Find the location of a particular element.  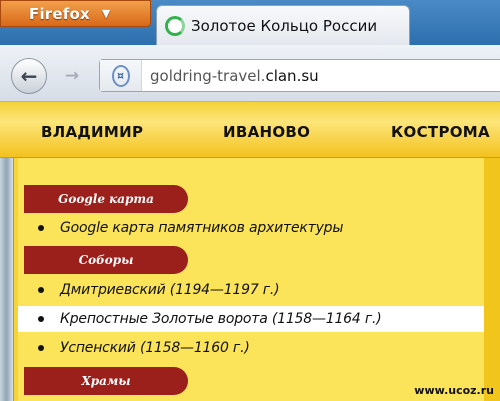

list-item: Успенский (1158—1160 г.) is located at coordinates (251, 348).